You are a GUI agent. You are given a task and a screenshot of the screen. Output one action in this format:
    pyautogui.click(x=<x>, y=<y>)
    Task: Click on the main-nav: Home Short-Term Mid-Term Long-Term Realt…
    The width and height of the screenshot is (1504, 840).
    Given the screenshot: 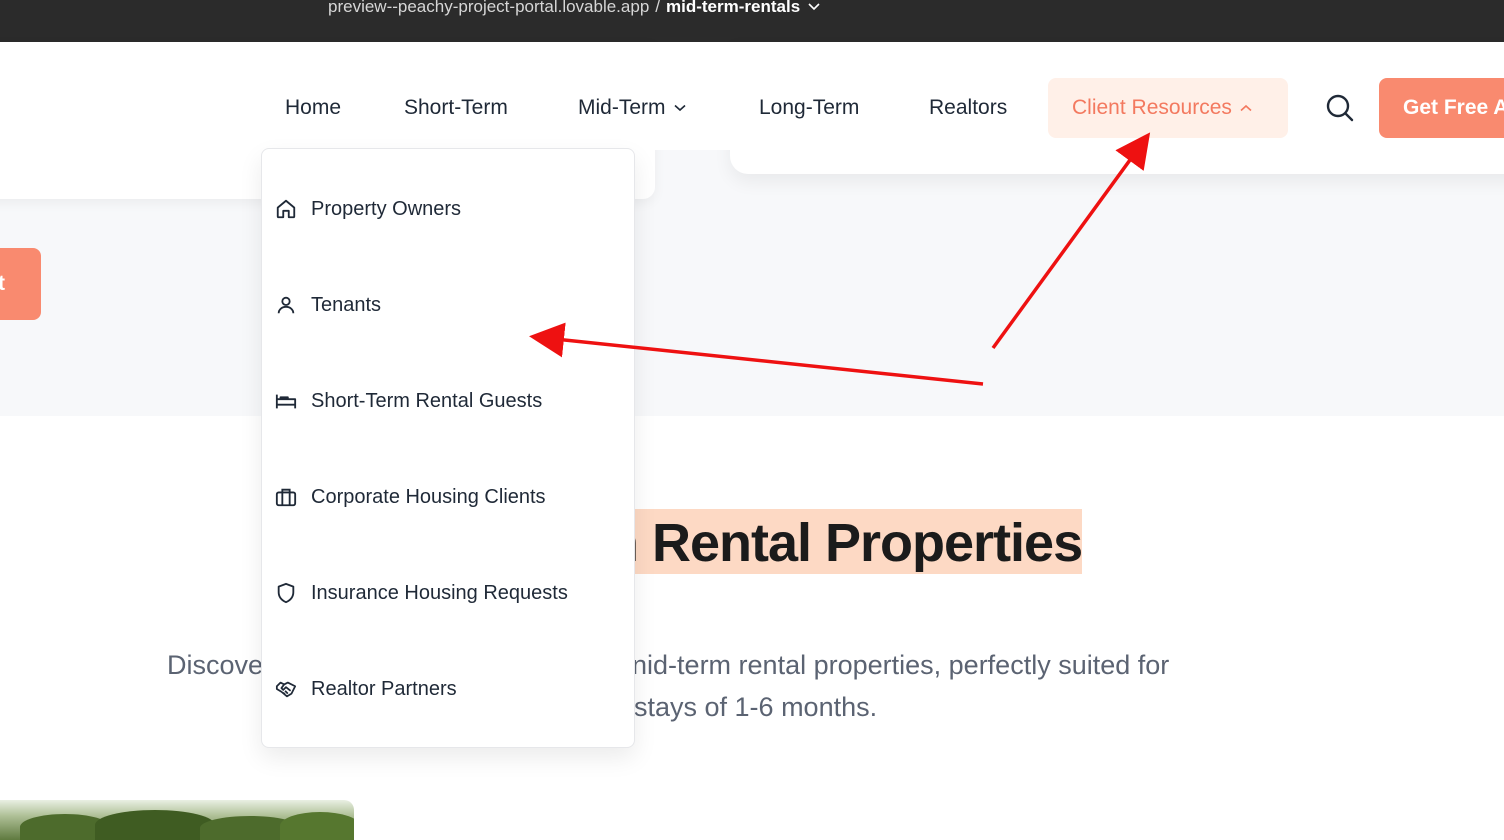 What is the action you would take?
    pyautogui.click(x=752, y=108)
    